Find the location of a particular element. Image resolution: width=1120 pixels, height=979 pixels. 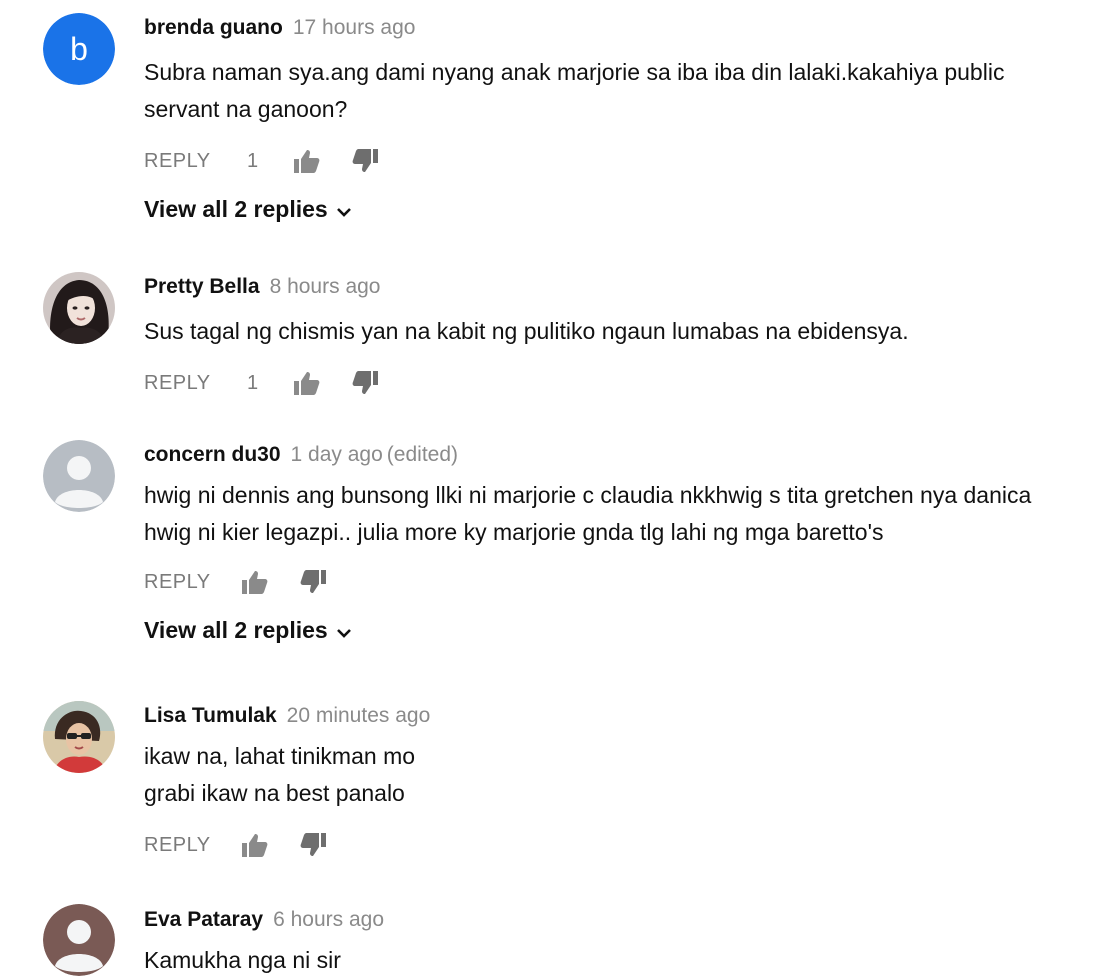

comment-time: 8 hours ago is located at coordinates (325, 286).